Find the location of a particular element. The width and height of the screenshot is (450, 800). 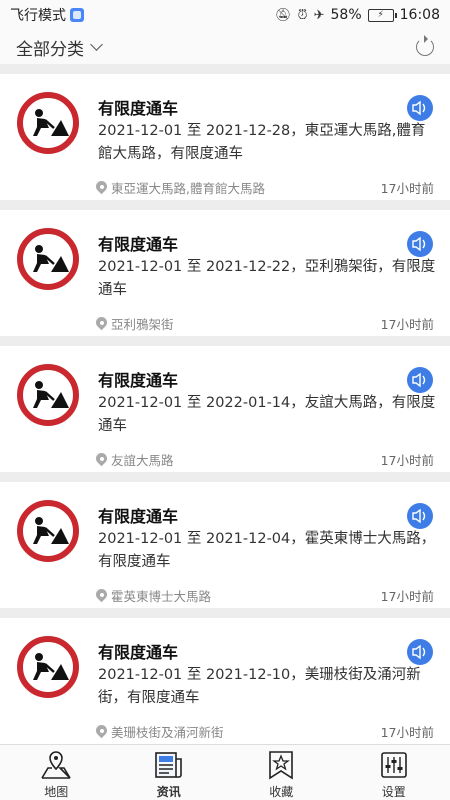

card-location: 友誼大馬路 is located at coordinates (135, 459).